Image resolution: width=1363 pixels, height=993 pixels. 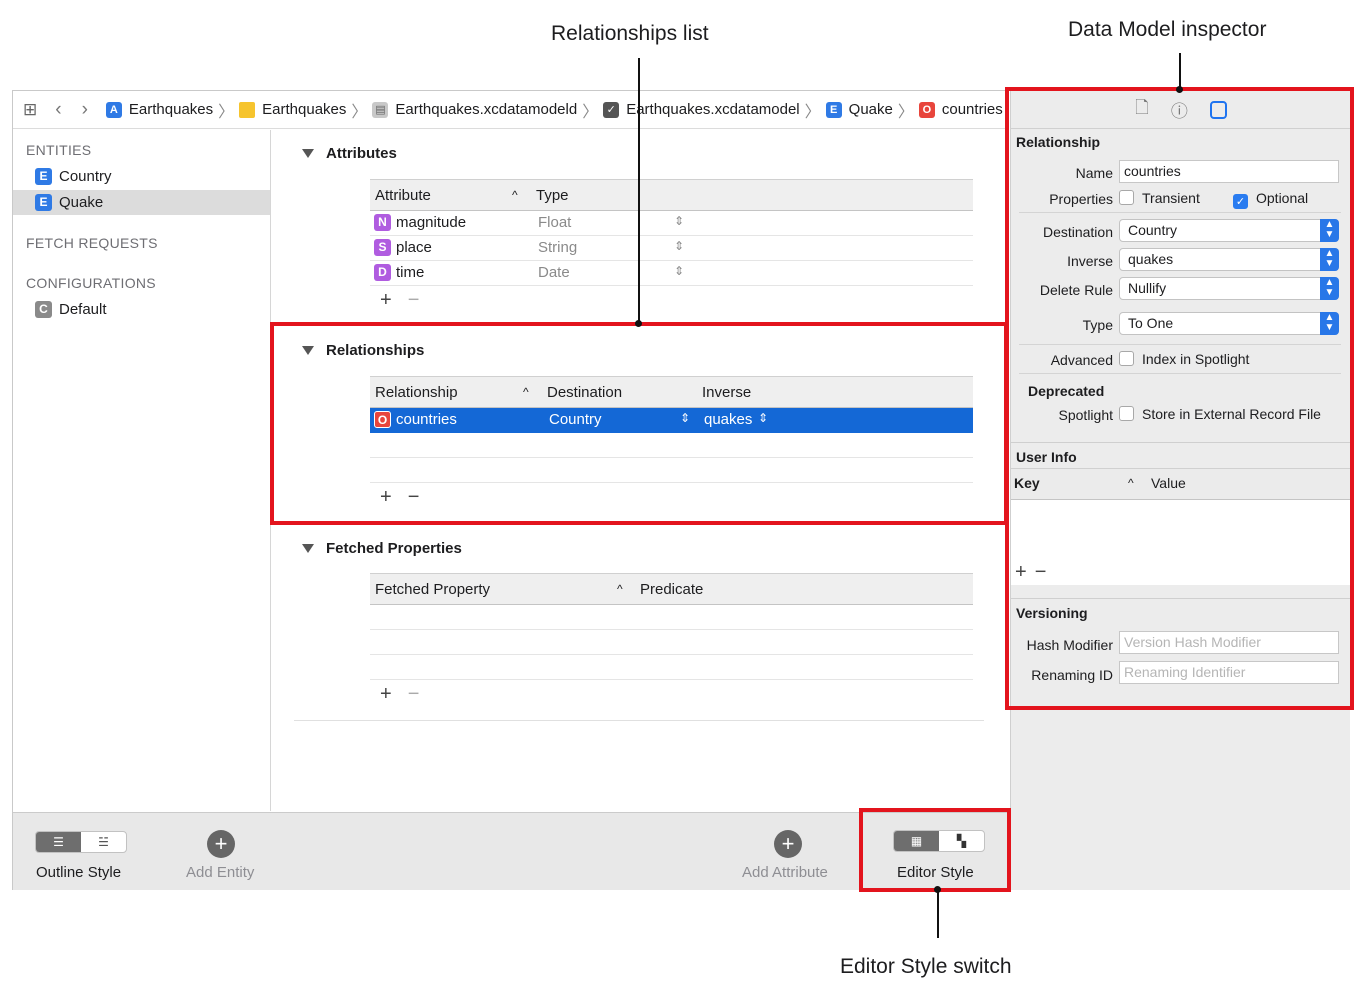 I want to click on index-in-spotlight-checkbox: Index in Spotlight, so click(x=1184, y=359).